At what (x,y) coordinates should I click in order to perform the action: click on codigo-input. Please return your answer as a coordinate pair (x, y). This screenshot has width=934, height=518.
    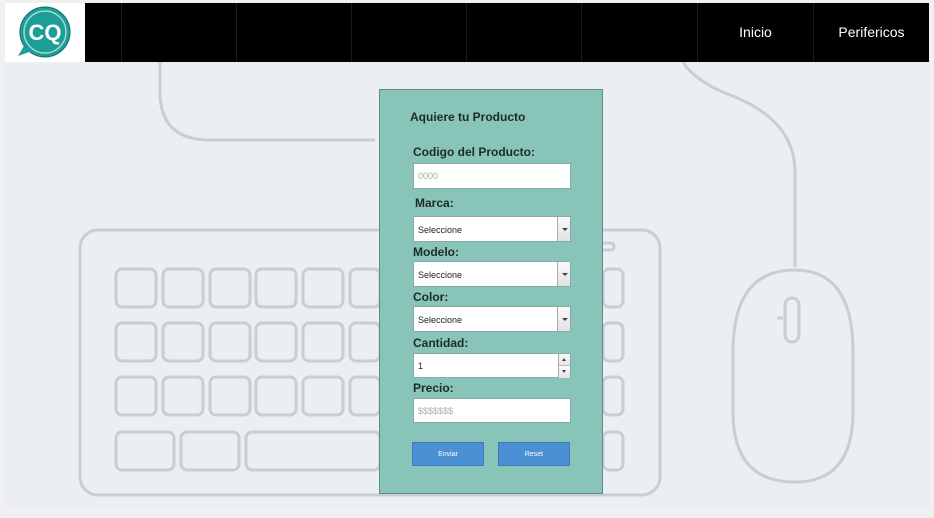
    Looking at the image, I should click on (492, 176).